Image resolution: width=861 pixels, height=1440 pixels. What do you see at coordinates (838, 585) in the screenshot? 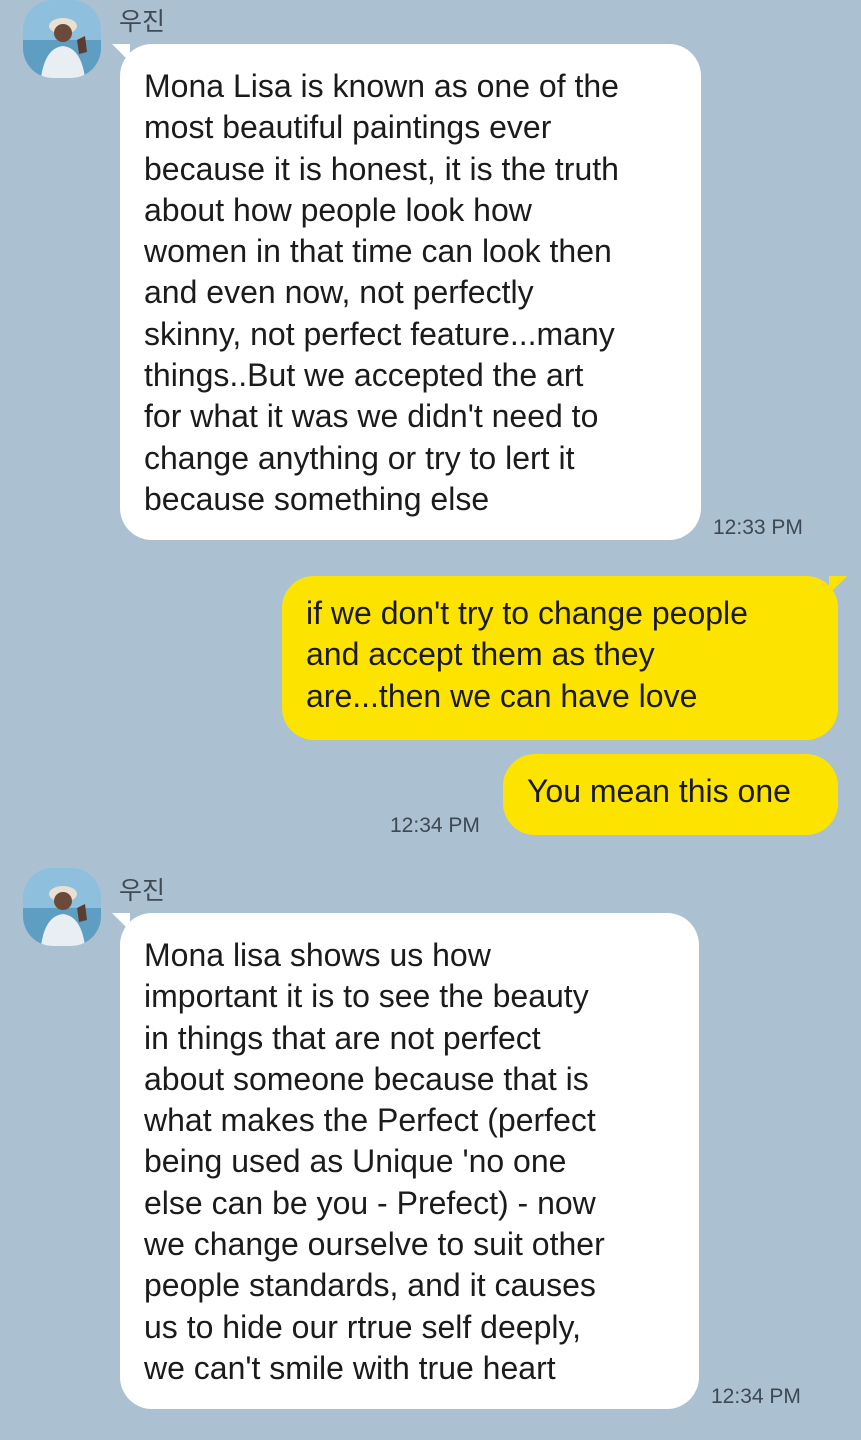
I see `bubble-tail` at bounding box center [838, 585].